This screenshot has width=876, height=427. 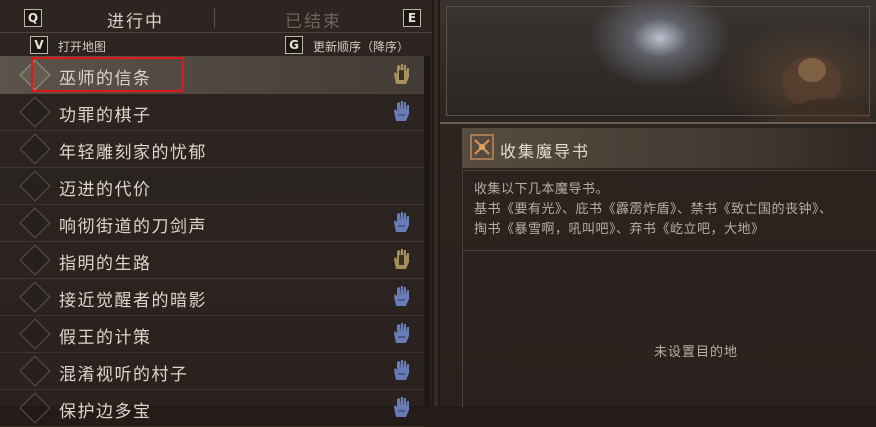 What do you see at coordinates (212, 223) in the screenshot?
I see `quest-list-item: 响彻街道的刀剑声` at bounding box center [212, 223].